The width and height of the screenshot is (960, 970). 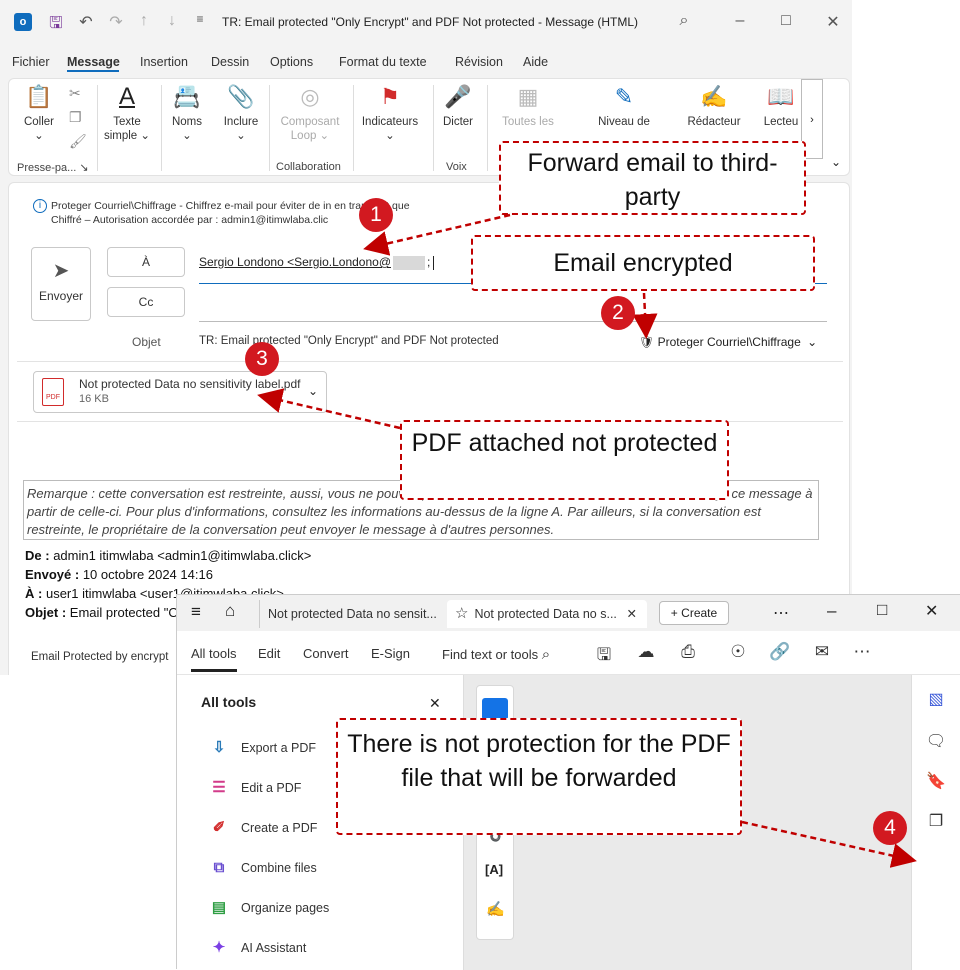 I want to click on clipboard-icon: 📋, so click(x=39, y=96).